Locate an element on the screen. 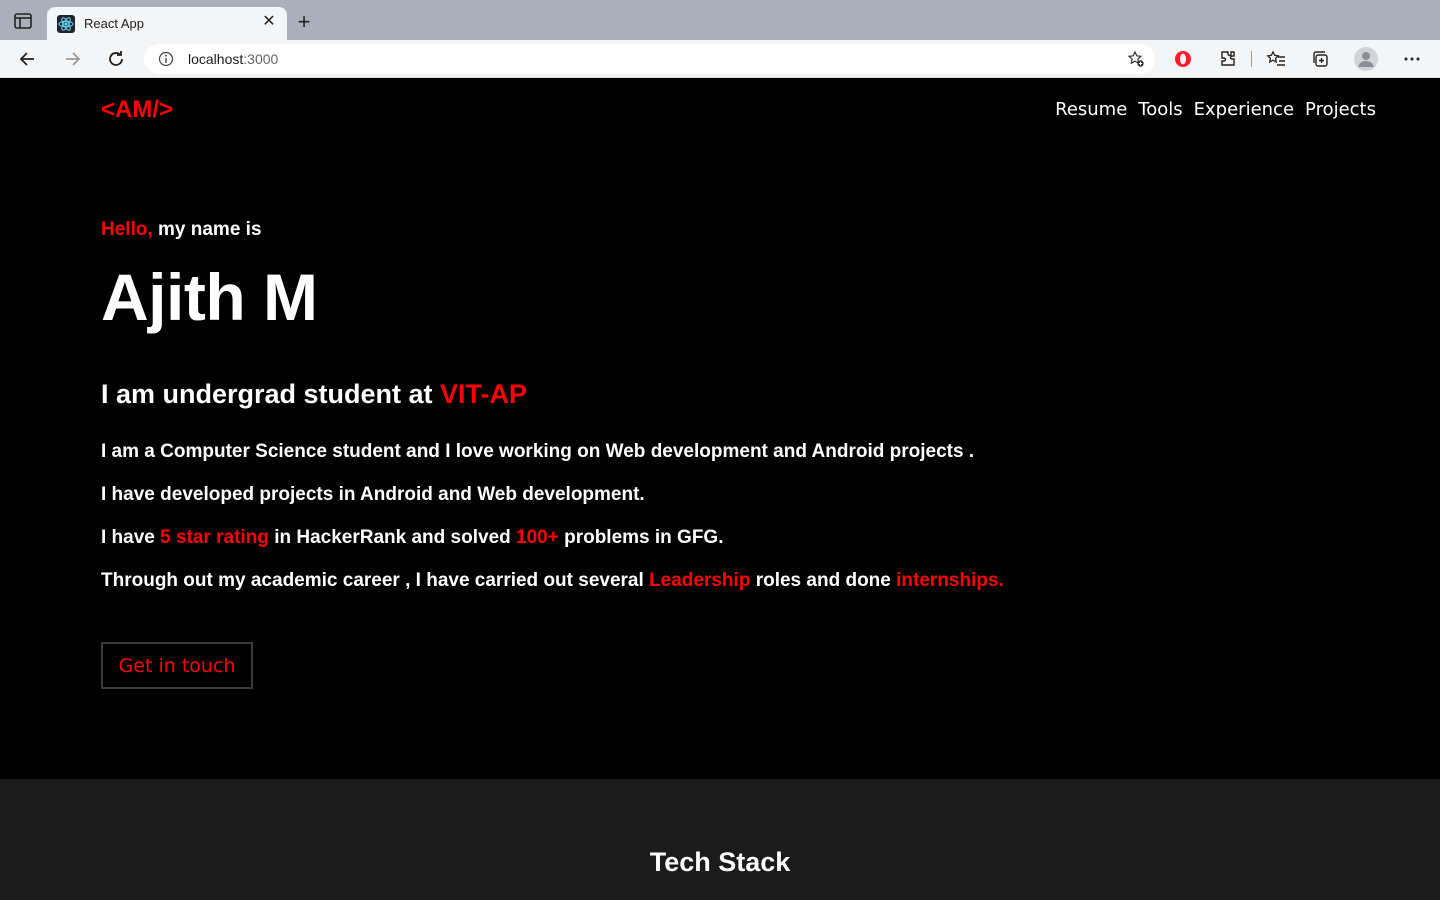 Image resolution: width=1440 pixels, height=900 pixels. greeting-text: my name is is located at coordinates (207, 229).